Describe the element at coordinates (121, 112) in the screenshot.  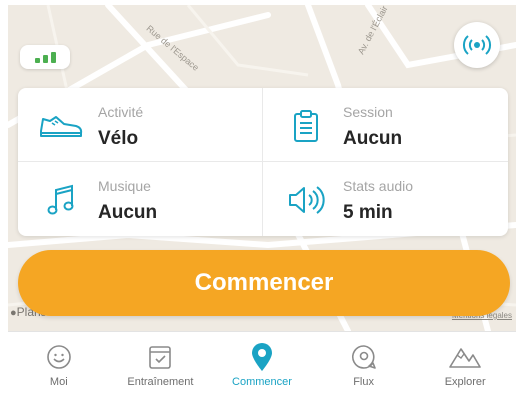
I see `activity-label: Activité` at that location.